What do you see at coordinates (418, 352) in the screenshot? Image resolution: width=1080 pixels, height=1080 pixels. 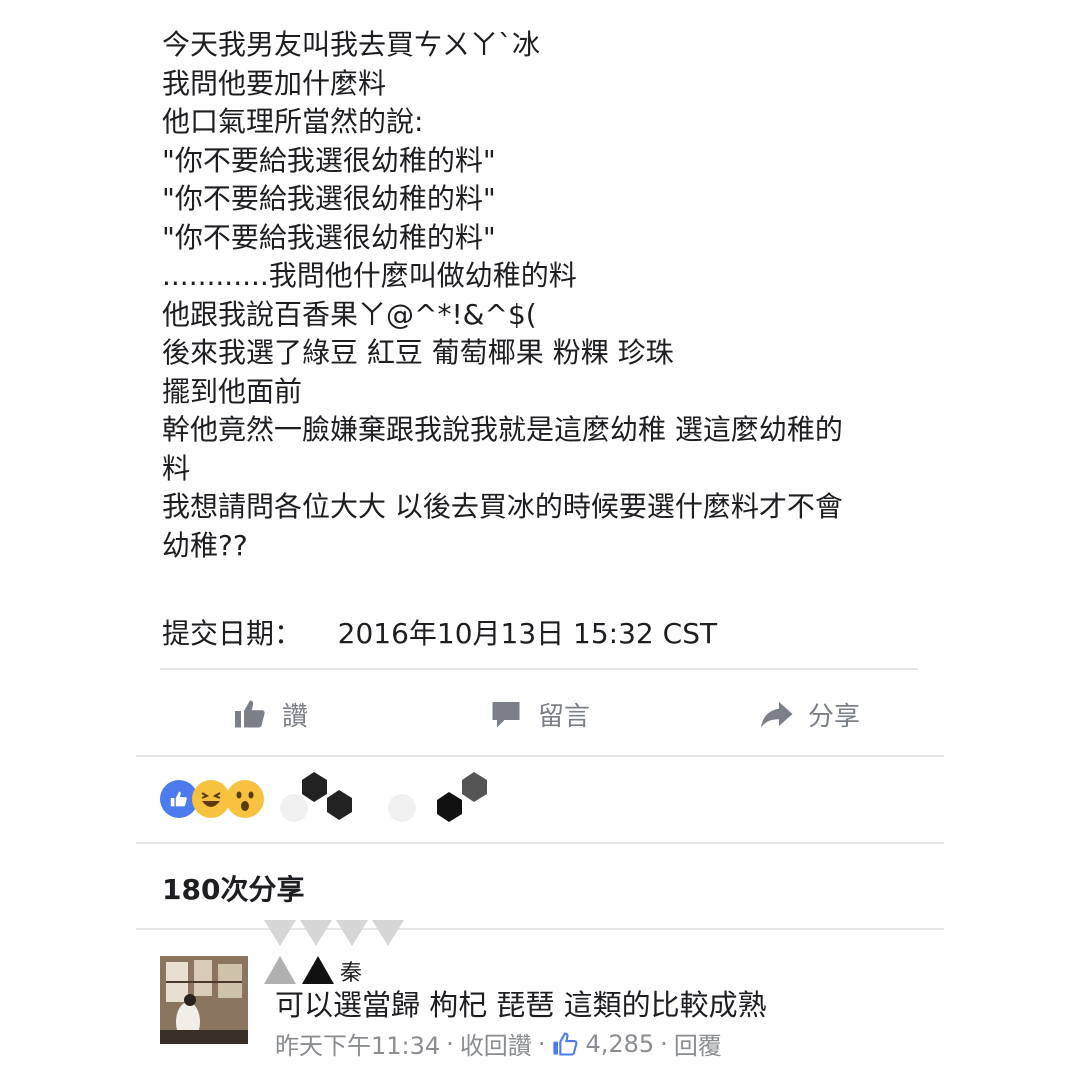 I see `post-line: 後來我選了綠豆 紅豆 葡萄椰果 粉粿 珍珠` at bounding box center [418, 352].